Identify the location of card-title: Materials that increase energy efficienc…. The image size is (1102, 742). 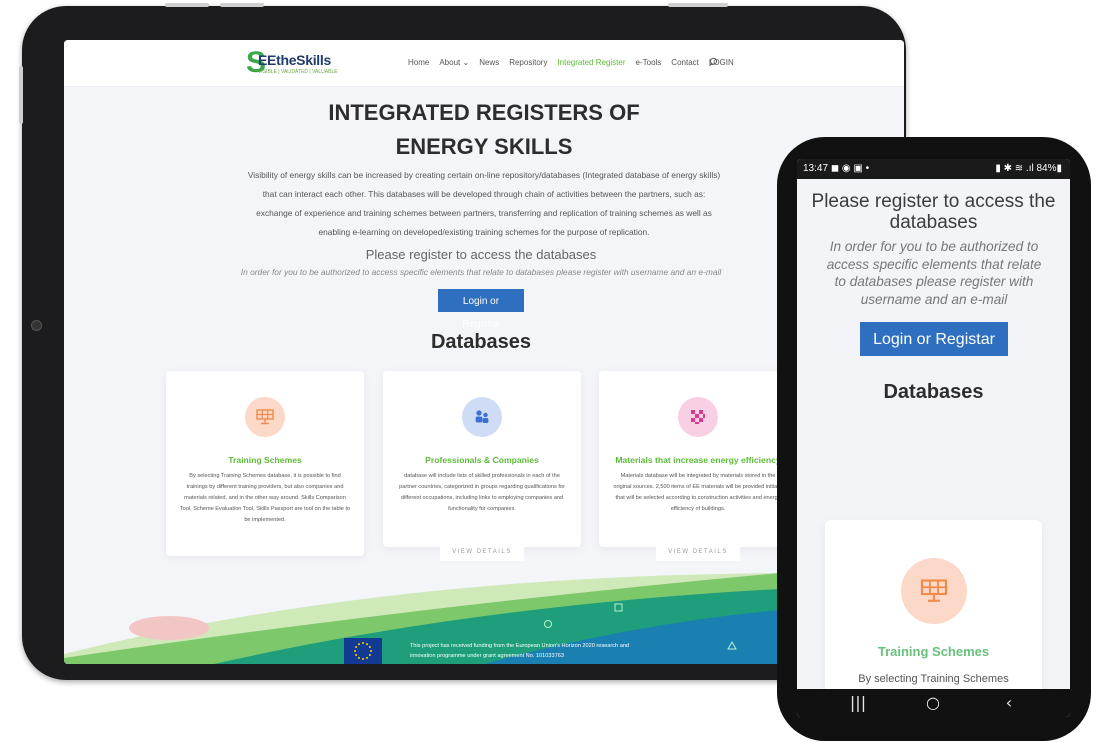
(698, 460).